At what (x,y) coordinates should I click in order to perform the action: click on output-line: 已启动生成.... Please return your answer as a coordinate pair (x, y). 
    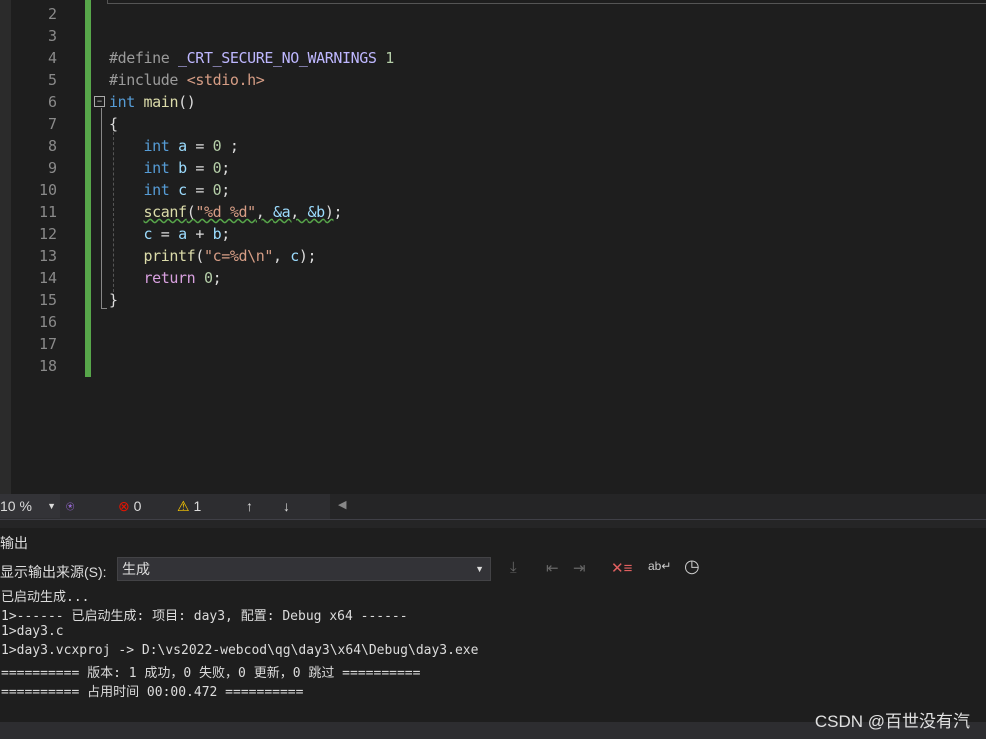
    Looking at the image, I should click on (45, 597).